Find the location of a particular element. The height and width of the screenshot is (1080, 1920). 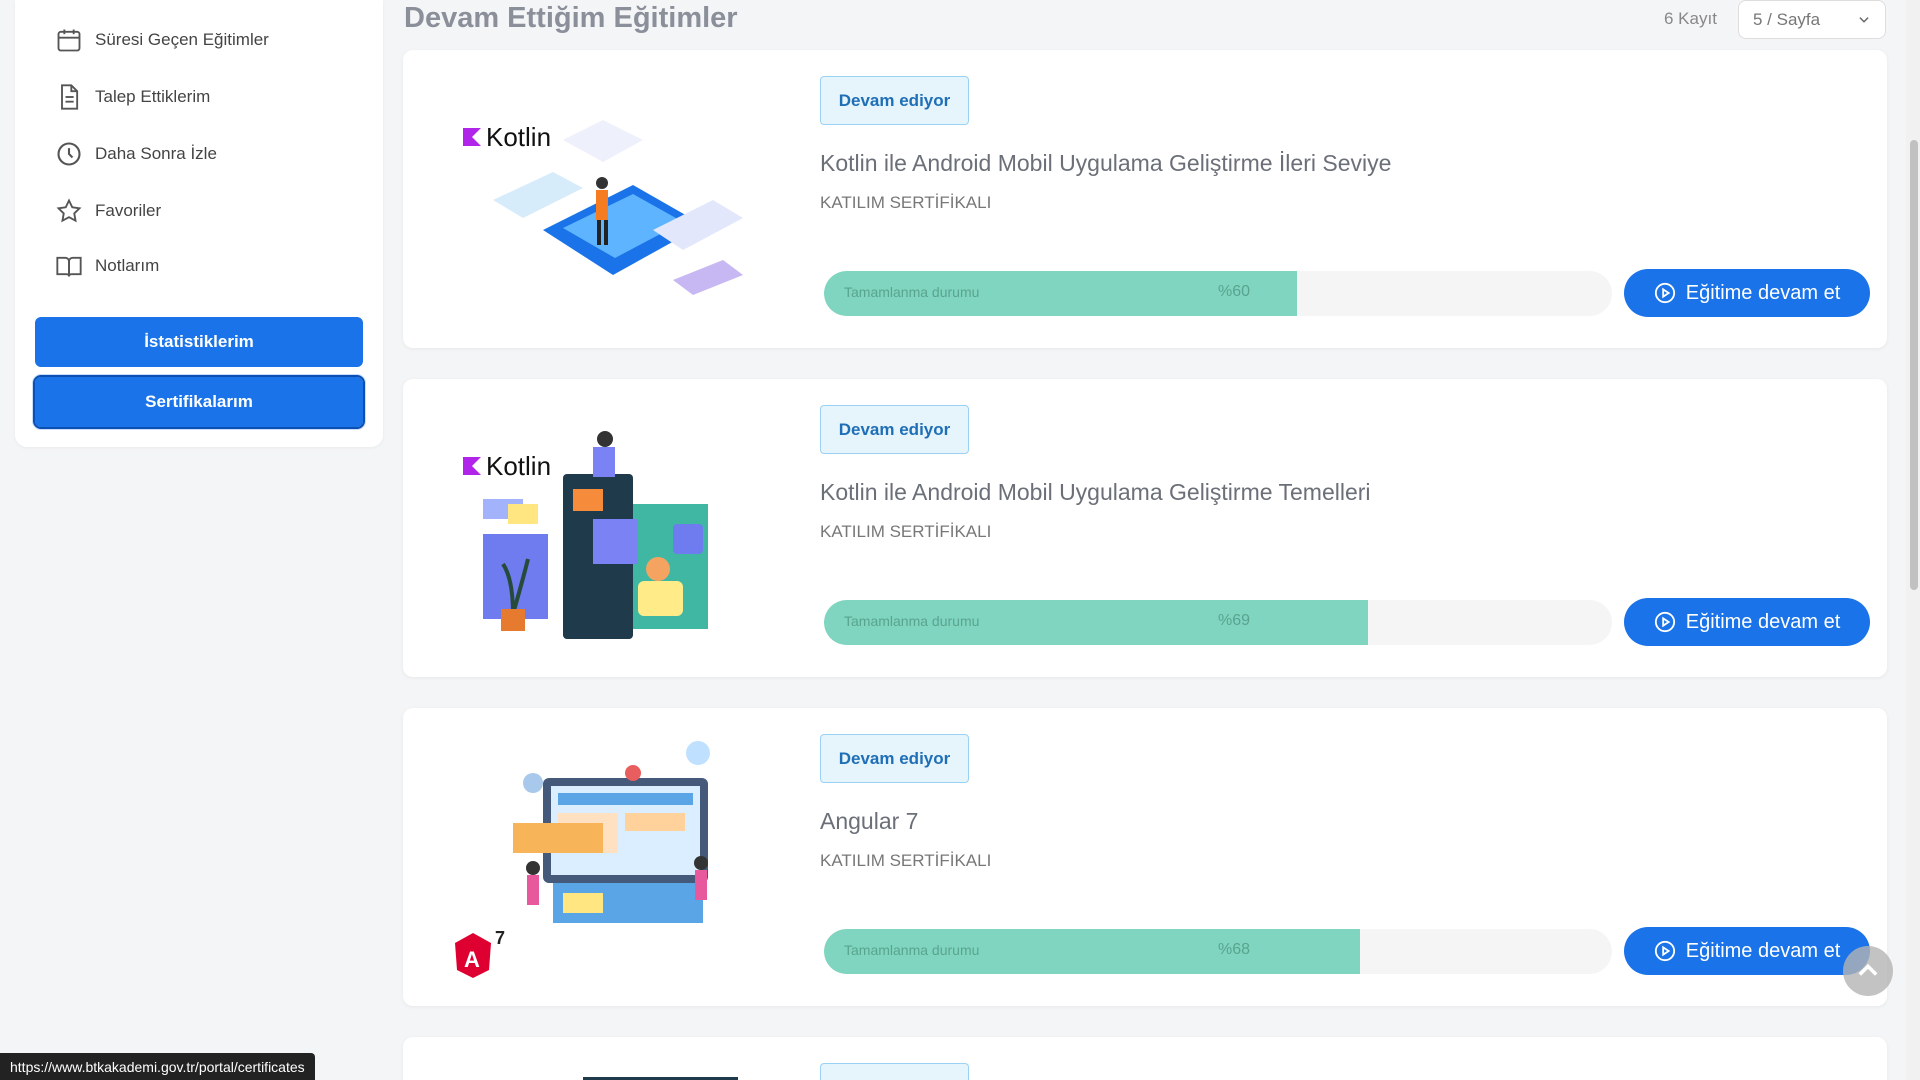

back-to-top-button is located at coordinates (1868, 971).